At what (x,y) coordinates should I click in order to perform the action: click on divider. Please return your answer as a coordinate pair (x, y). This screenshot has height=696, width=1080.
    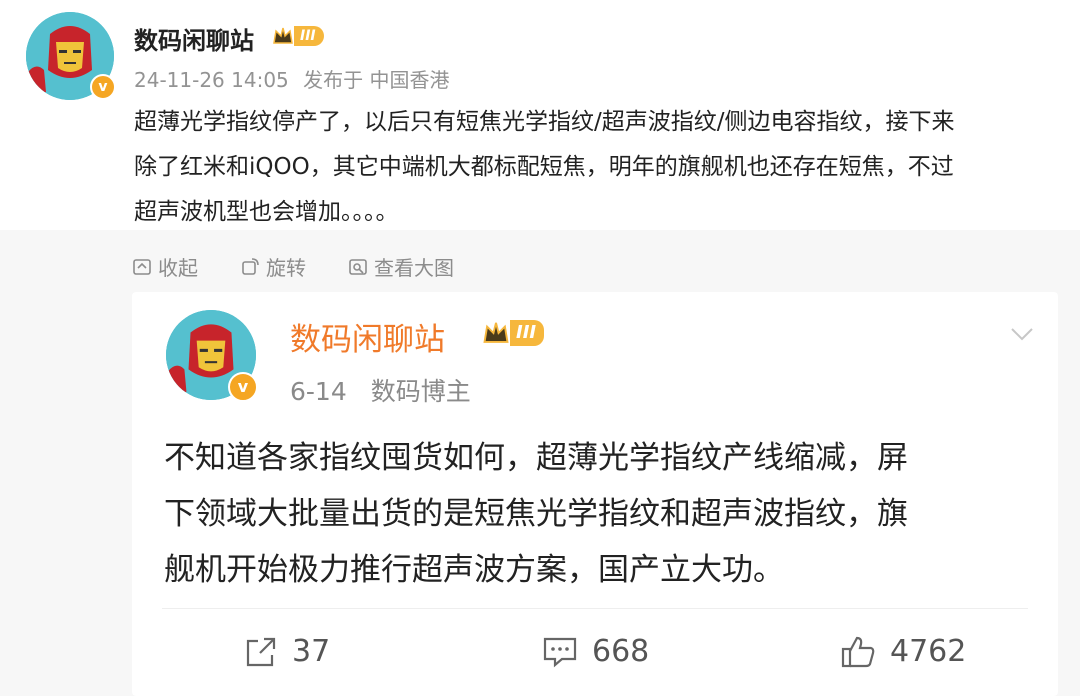
    Looking at the image, I should click on (595, 608).